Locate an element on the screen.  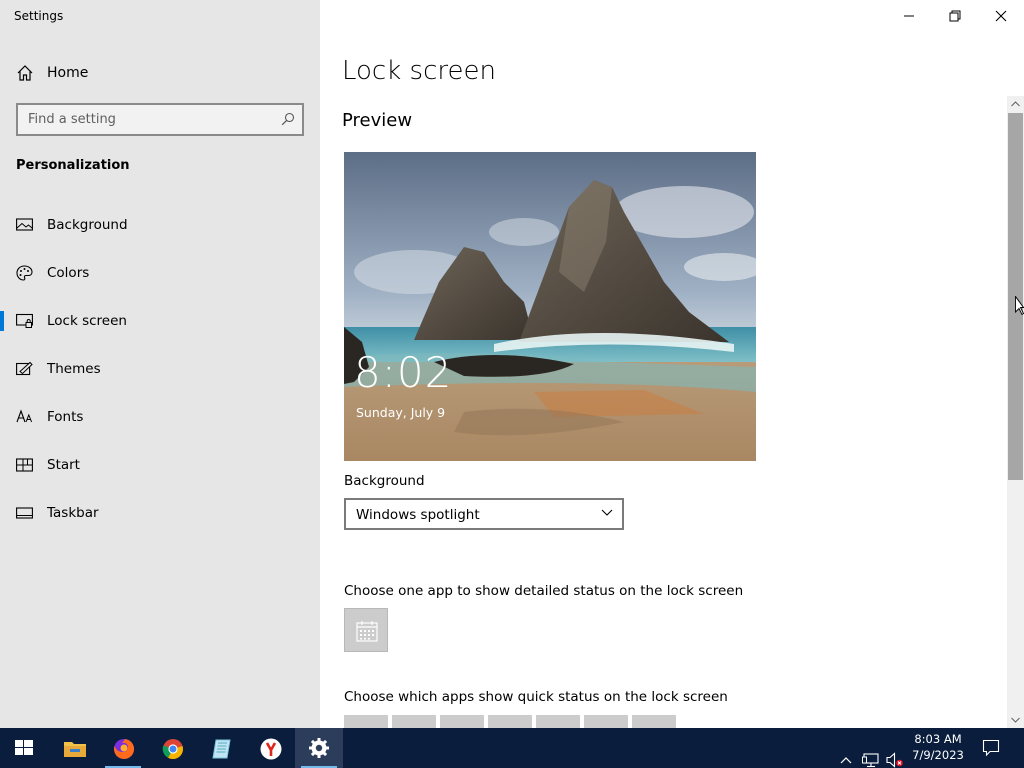
chrome-icon is located at coordinates (172, 749).